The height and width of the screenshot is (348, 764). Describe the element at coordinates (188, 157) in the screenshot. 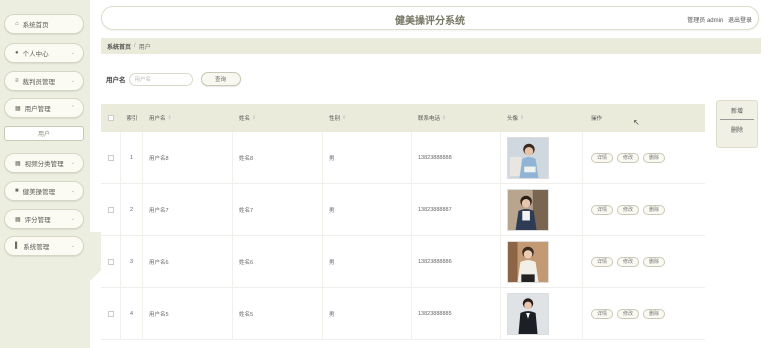

I see `row-username: 用户名8` at that location.